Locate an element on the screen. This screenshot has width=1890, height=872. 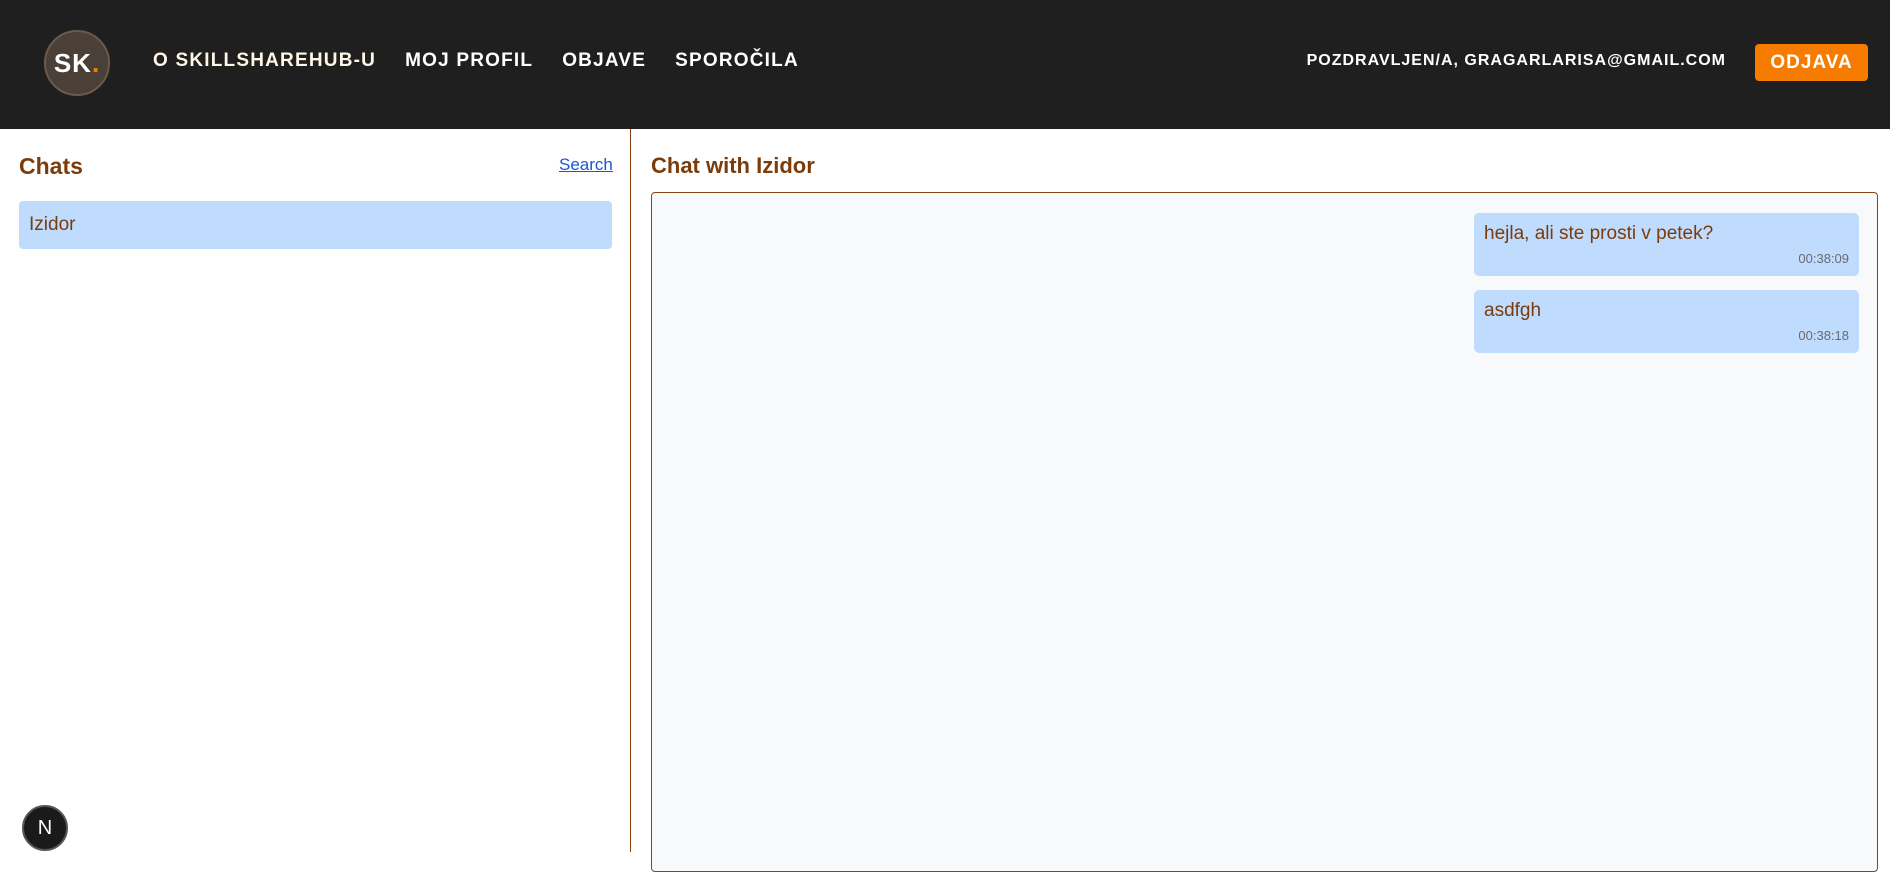
nav-item-posts: OBJAVE is located at coordinates (604, 61).